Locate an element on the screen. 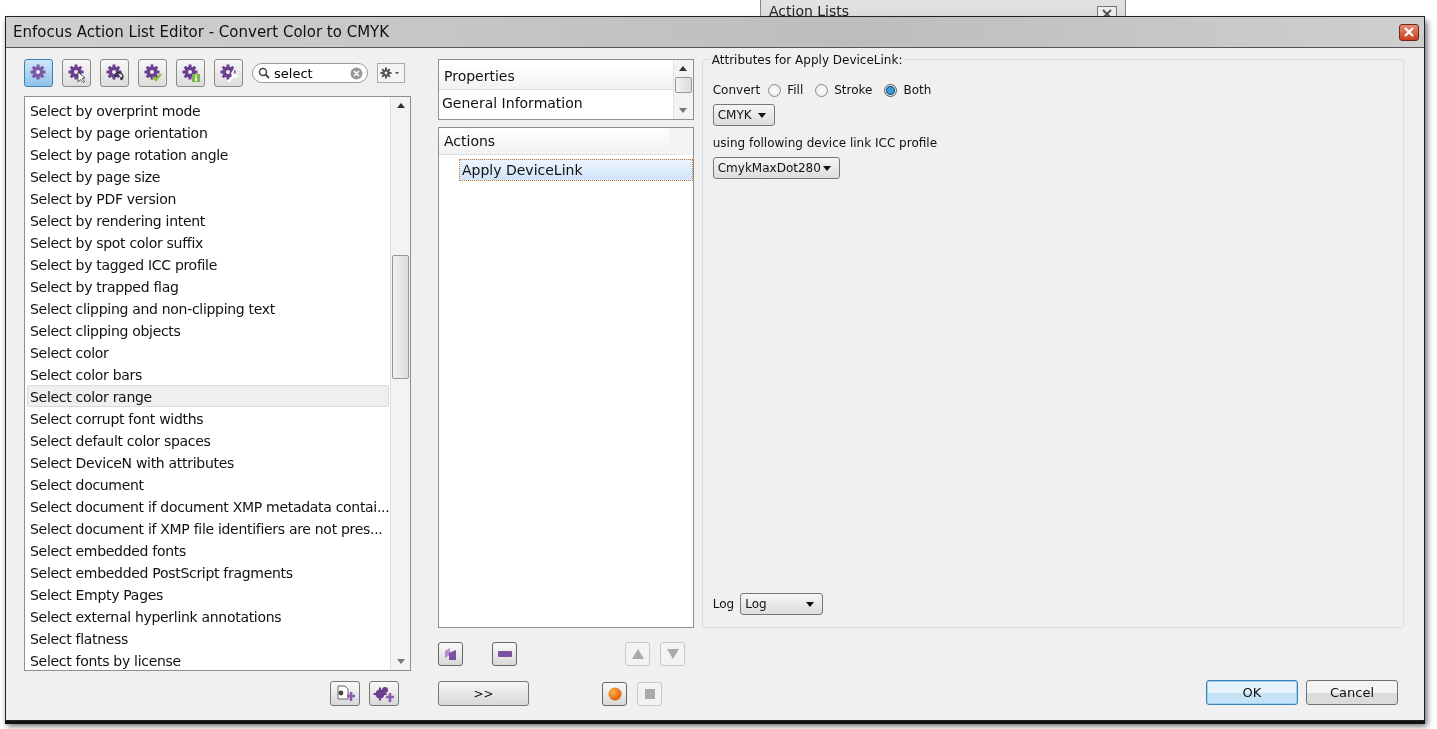  radio-option: Stroke is located at coordinates (844, 90).